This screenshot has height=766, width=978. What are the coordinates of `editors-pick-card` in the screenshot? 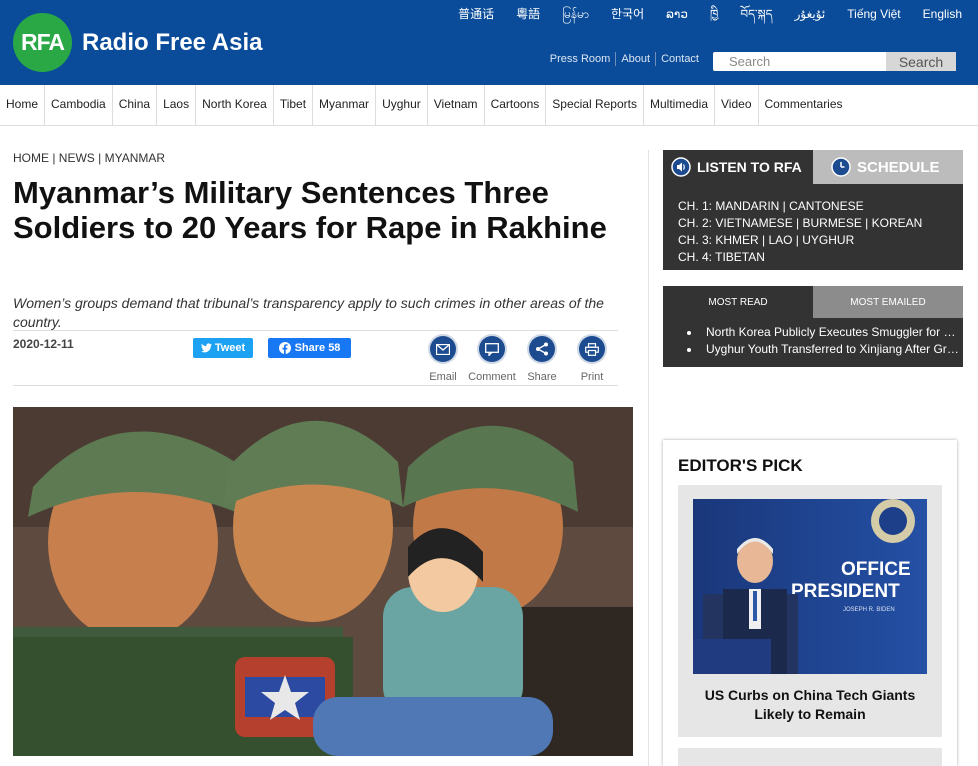 It's located at (810, 757).